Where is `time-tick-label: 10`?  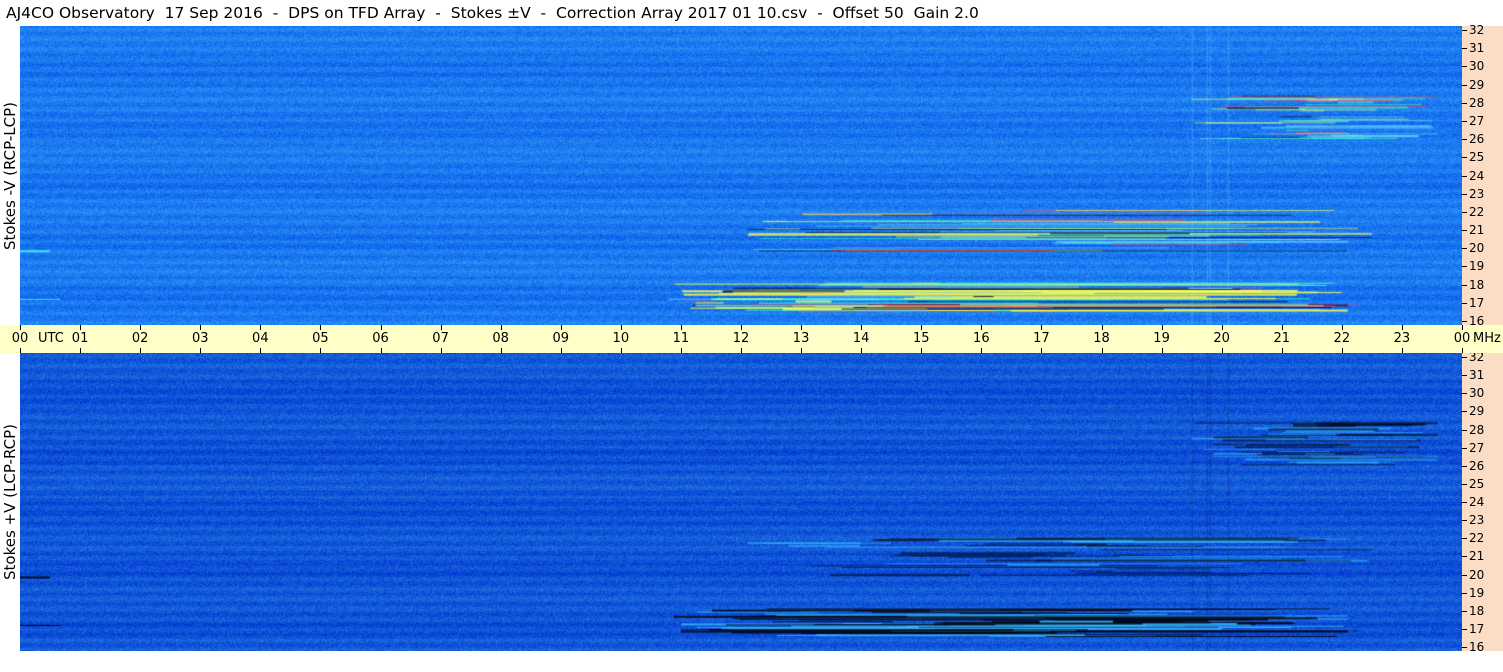
time-tick-label: 10 is located at coordinates (621, 338).